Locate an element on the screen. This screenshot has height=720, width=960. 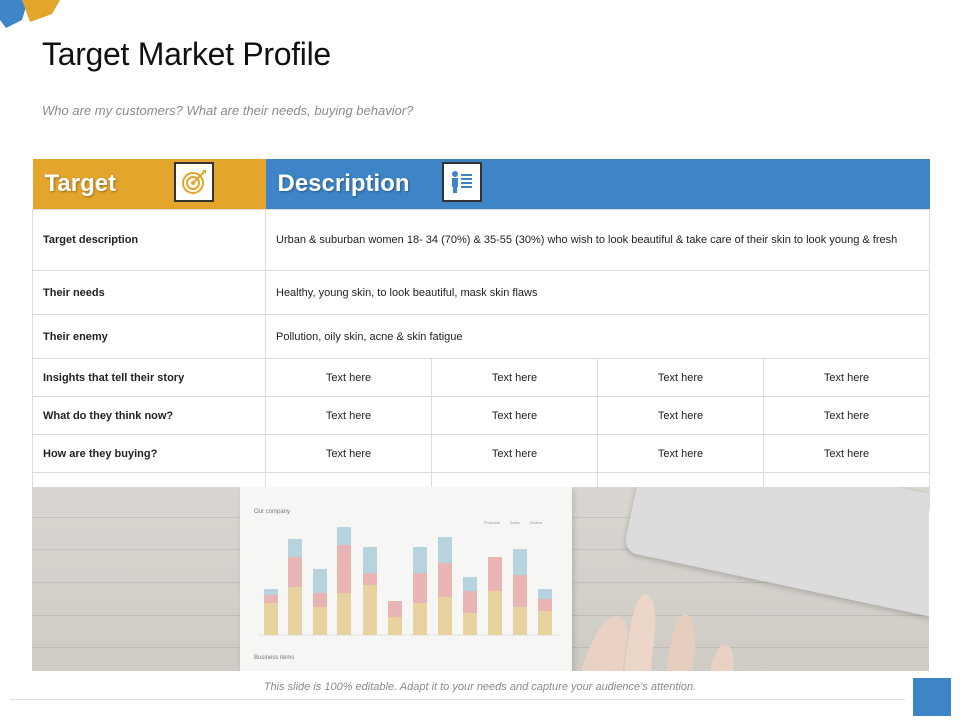
presenter-icon is located at coordinates (461, 182).